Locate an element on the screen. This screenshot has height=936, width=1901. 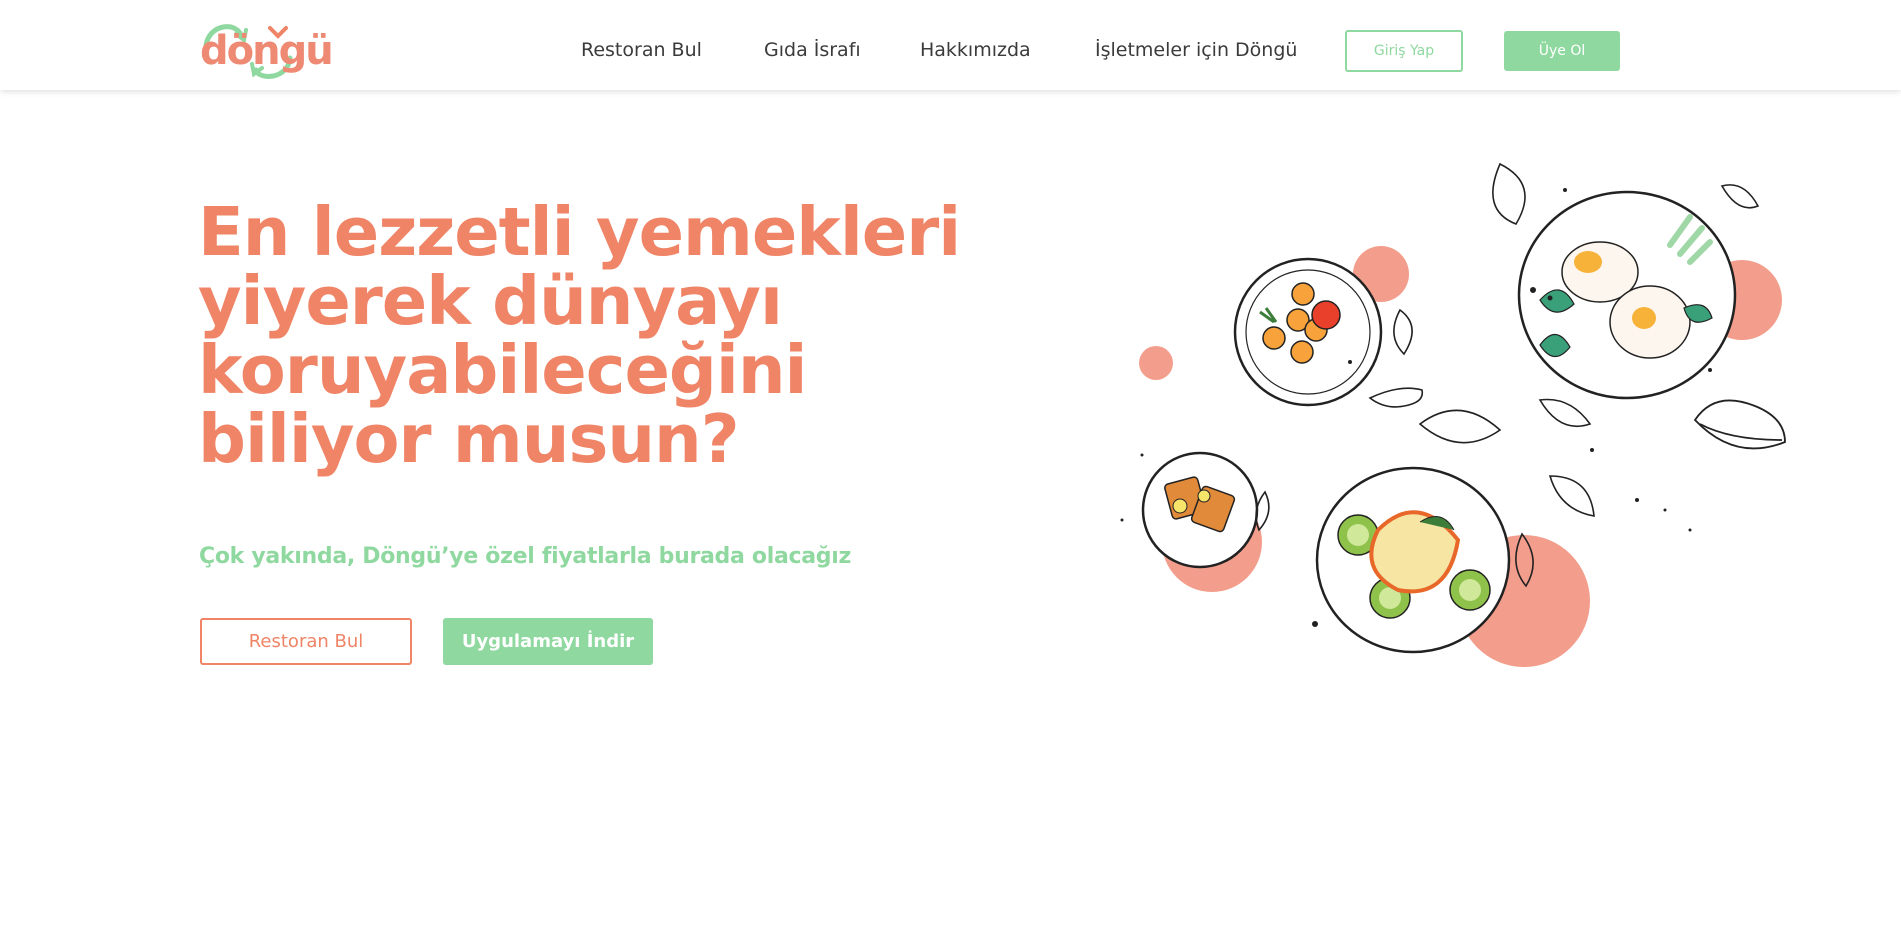
login-button: Giriş Yap is located at coordinates (1404, 51).